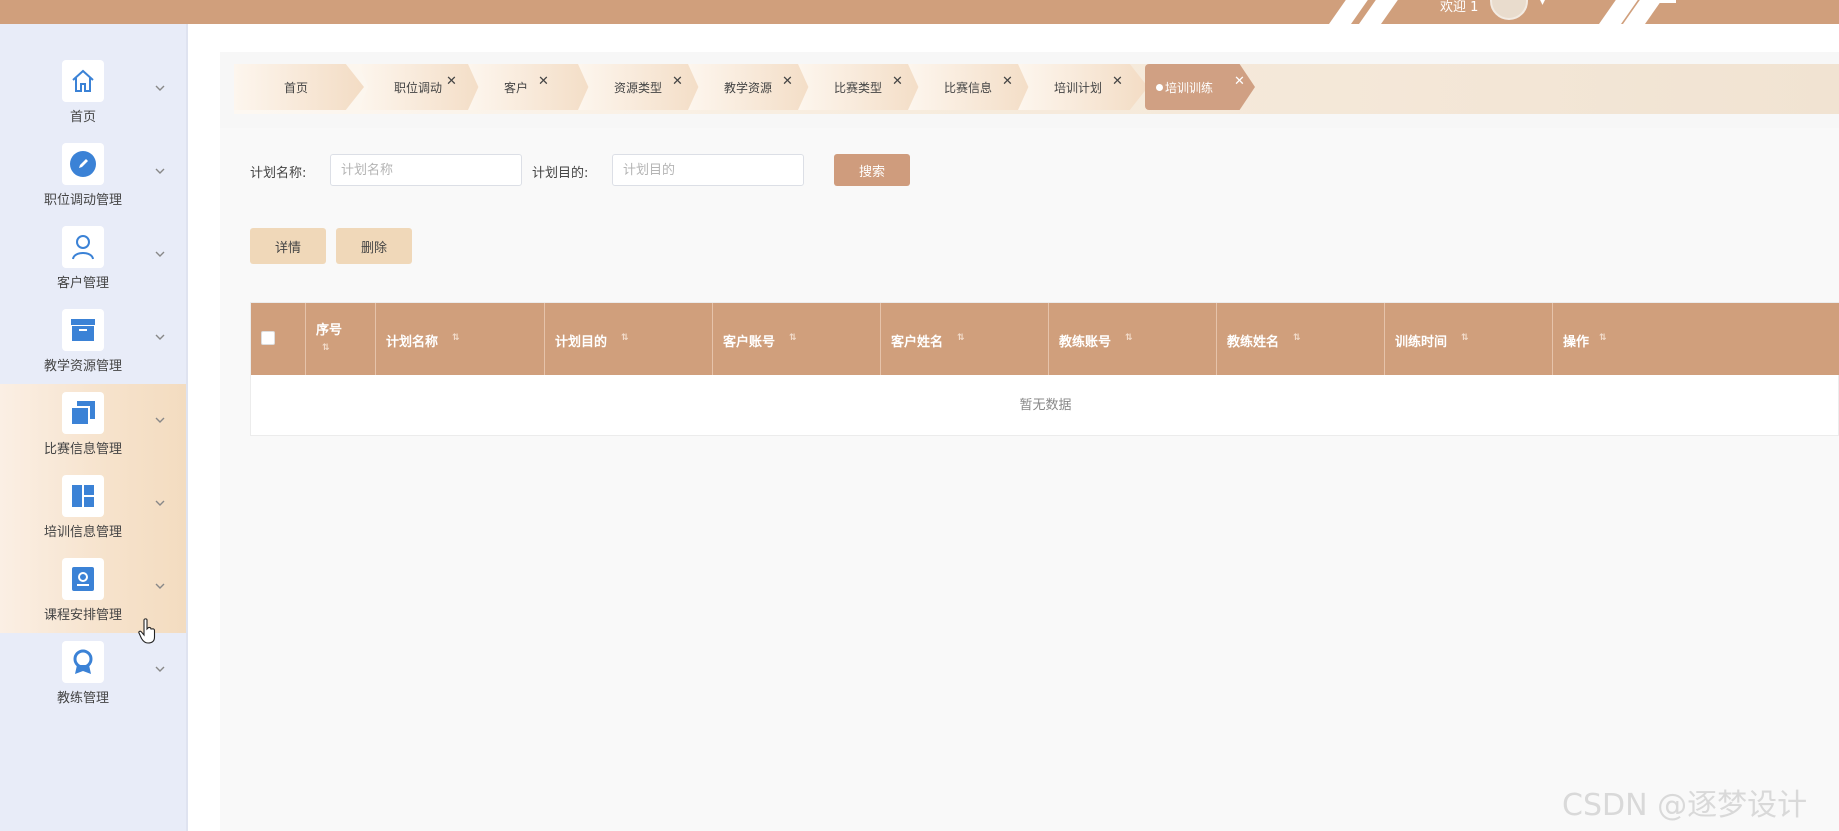  What do you see at coordinates (426, 170) in the screenshot?
I see `plan-name-input` at bounding box center [426, 170].